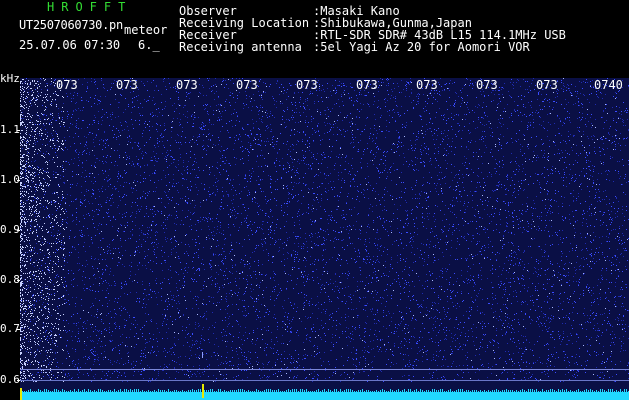 The height and width of the screenshot is (400, 629). I want to click on date-time: 25.07.06 07:30, so click(70, 45).